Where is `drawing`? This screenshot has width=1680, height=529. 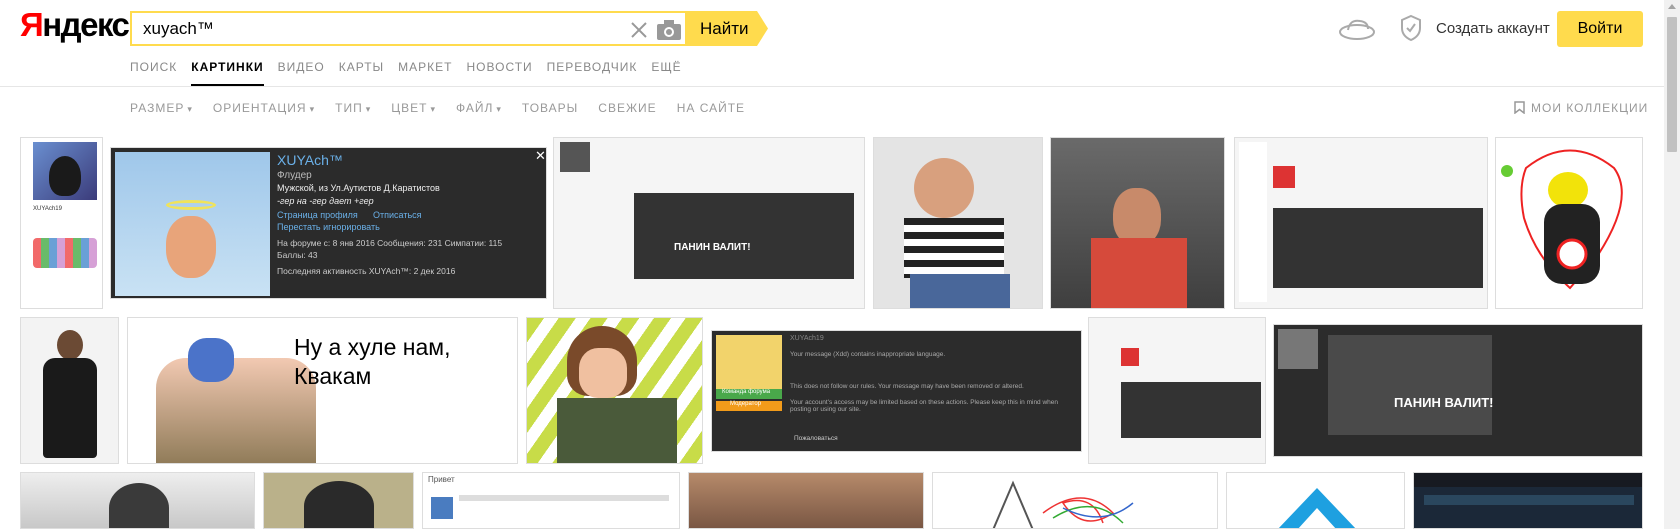
drawing is located at coordinates (1562, 219).